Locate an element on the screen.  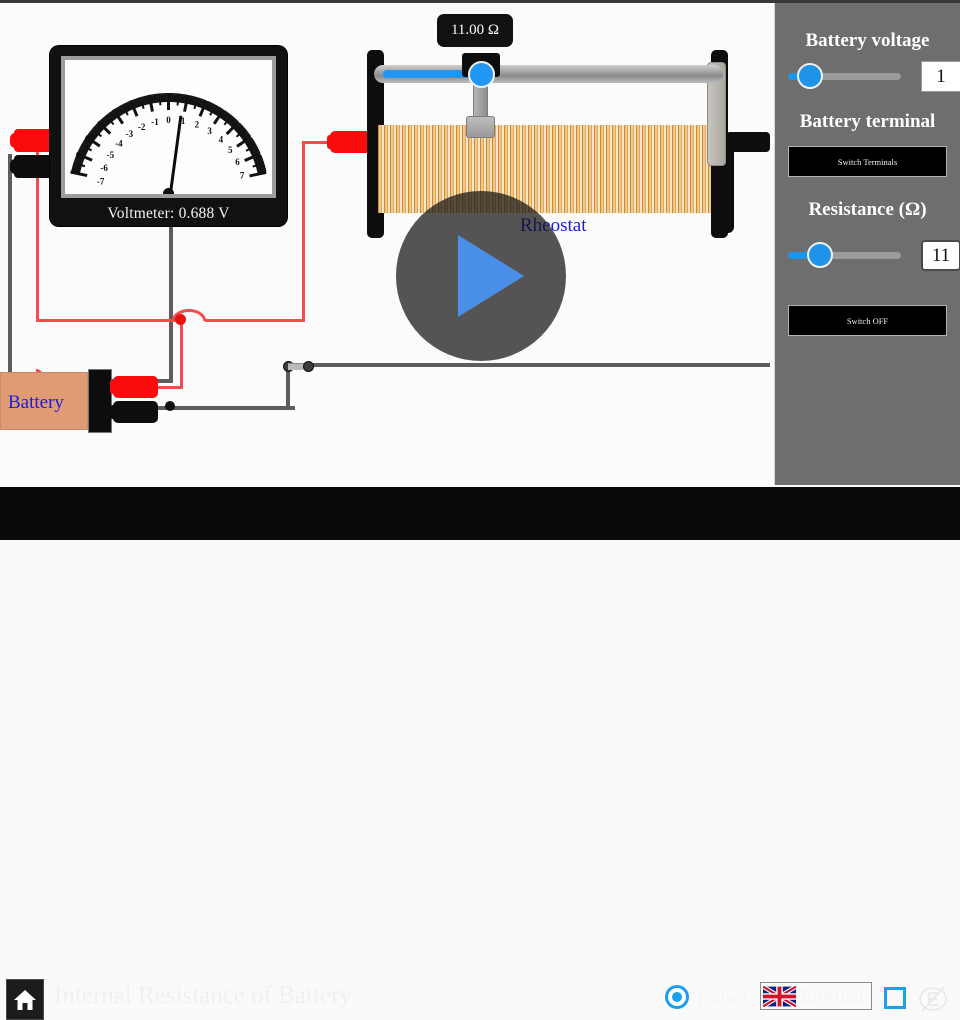
battery-voltage-value: 1 is located at coordinates (940, 76).